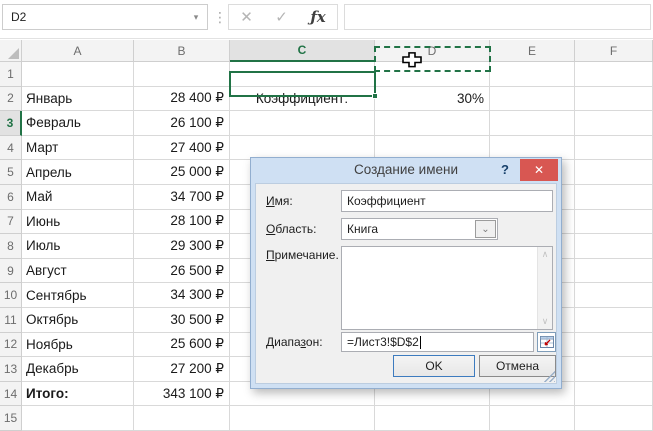 The image size is (653, 431). Describe the element at coordinates (532, 74) in the screenshot. I see `cell-E1` at that location.